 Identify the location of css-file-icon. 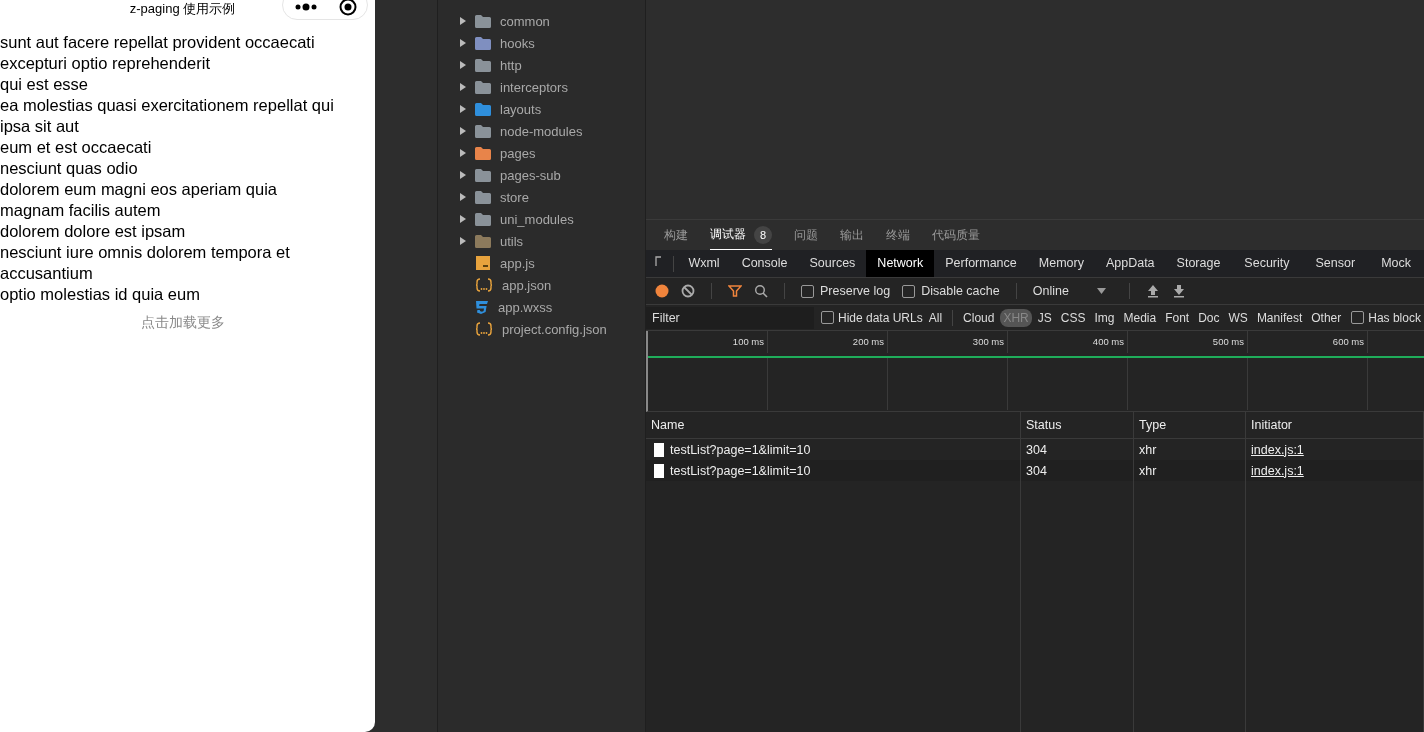
(482, 307).